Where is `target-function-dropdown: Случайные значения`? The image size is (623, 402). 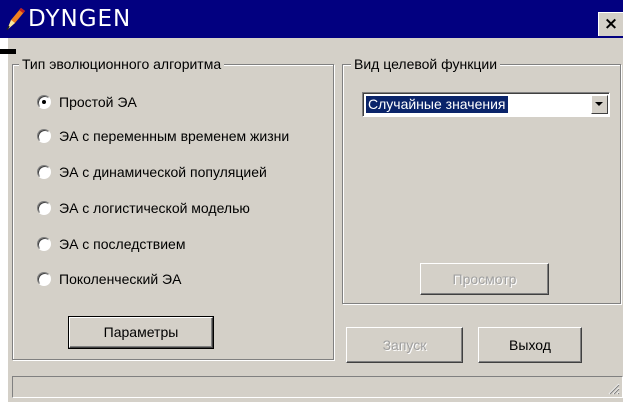
target-function-dropdown: Случайные значения is located at coordinates (486, 104).